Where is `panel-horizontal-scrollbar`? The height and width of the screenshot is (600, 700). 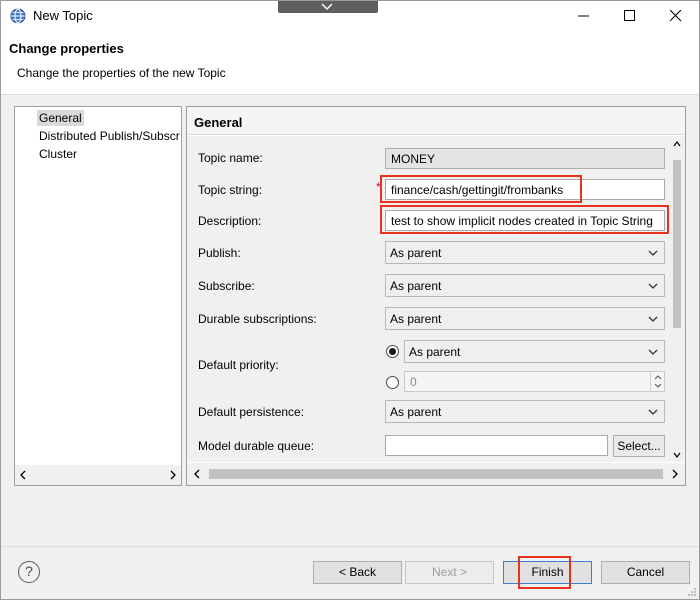
panel-horizontal-scrollbar is located at coordinates (436, 474).